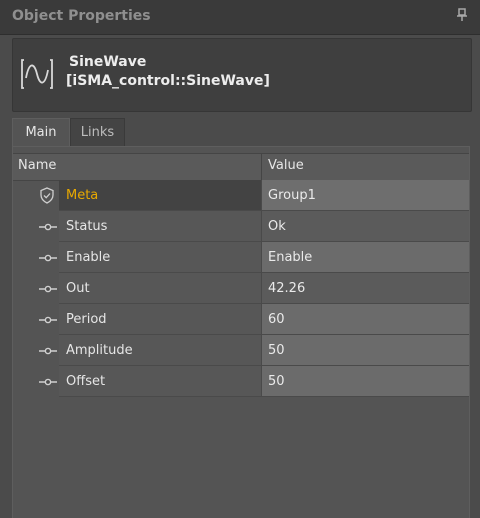 Image resolution: width=480 pixels, height=518 pixels. I want to click on column-divider, so click(261, 167).